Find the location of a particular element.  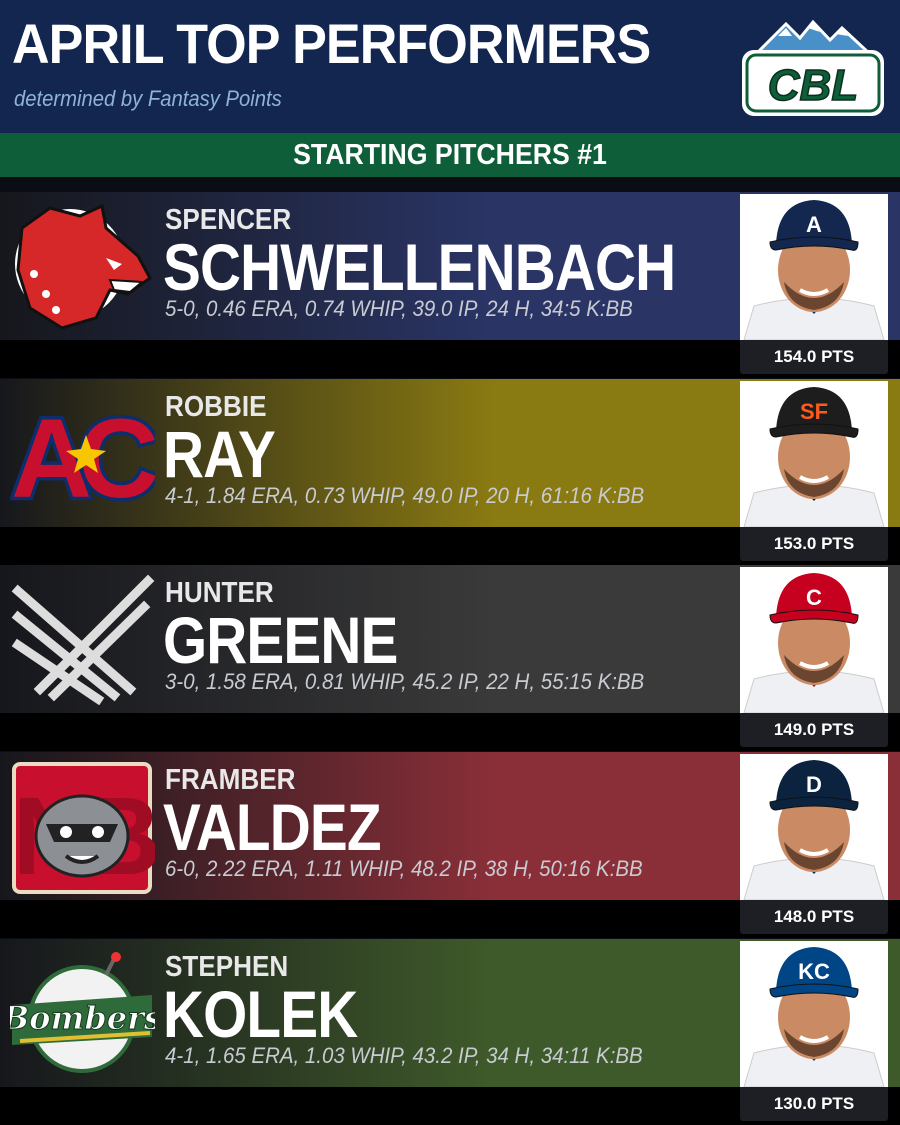

player-points: 154.0 PTS is located at coordinates (814, 357).